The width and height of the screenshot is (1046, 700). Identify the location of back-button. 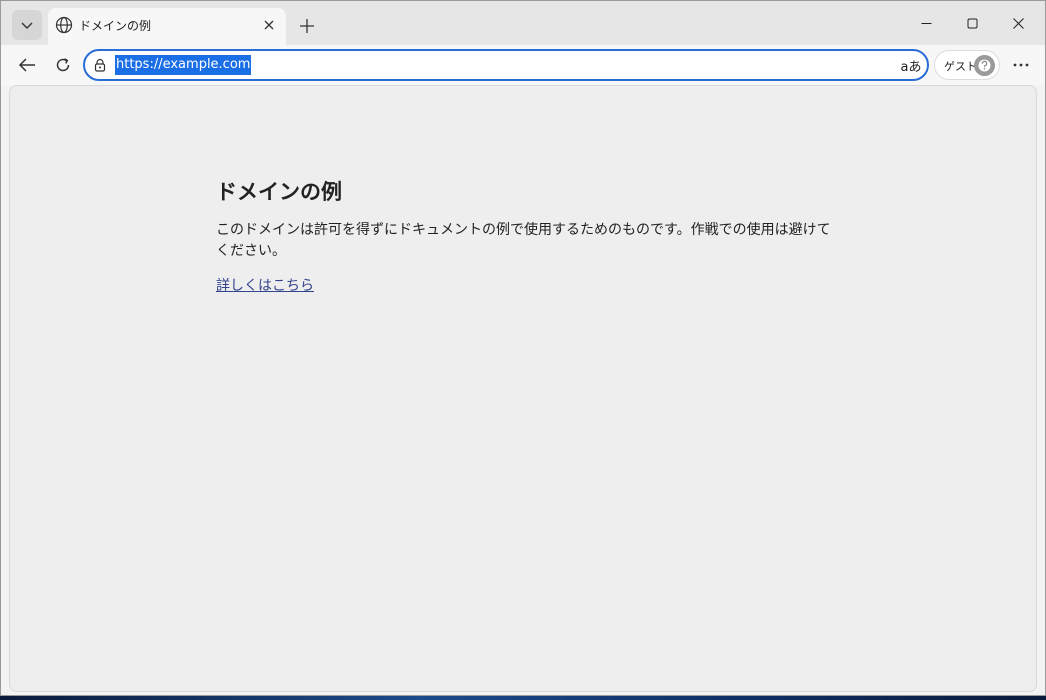
(27, 65).